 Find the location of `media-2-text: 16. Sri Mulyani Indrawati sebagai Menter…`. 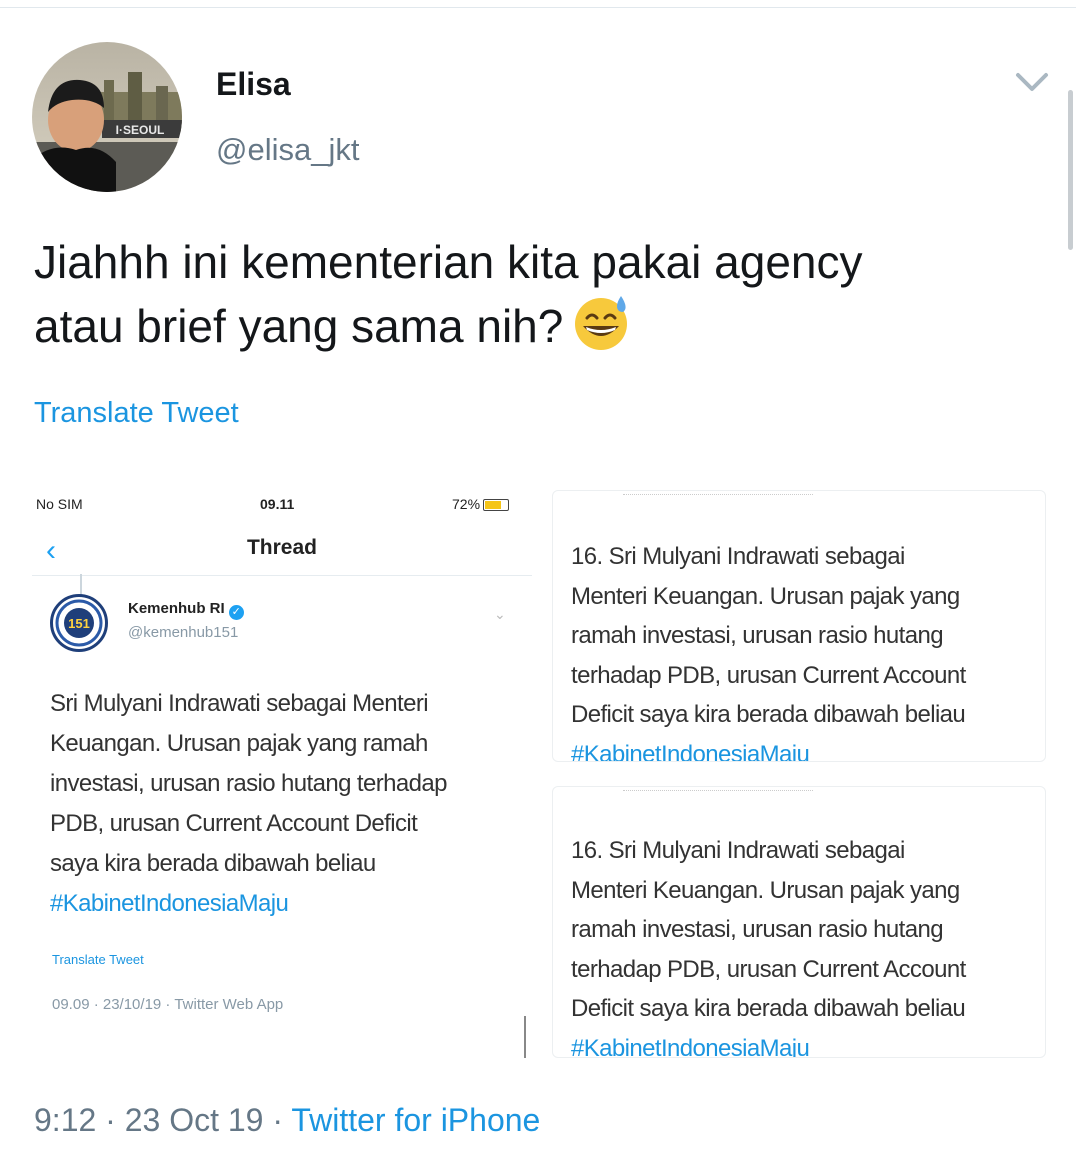

media-2-text: 16. Sri Mulyani Indrawati sebagai Menter… is located at coordinates (801, 649).